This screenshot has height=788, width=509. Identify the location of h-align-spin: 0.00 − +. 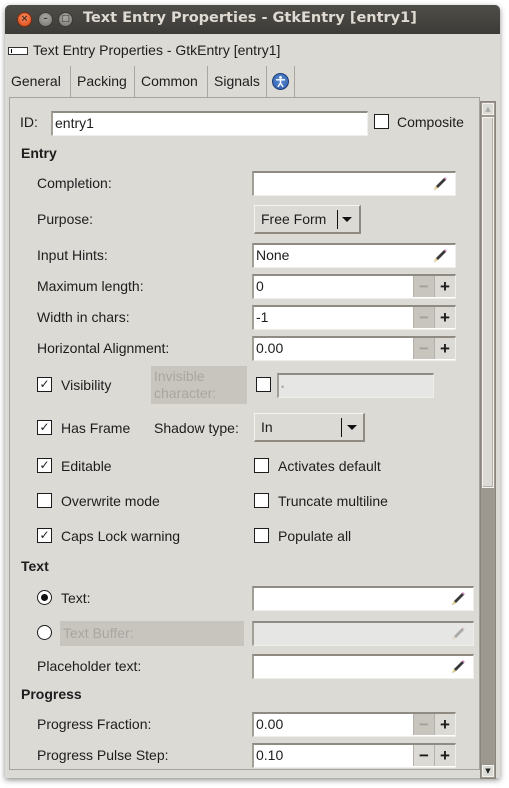
(354, 348).